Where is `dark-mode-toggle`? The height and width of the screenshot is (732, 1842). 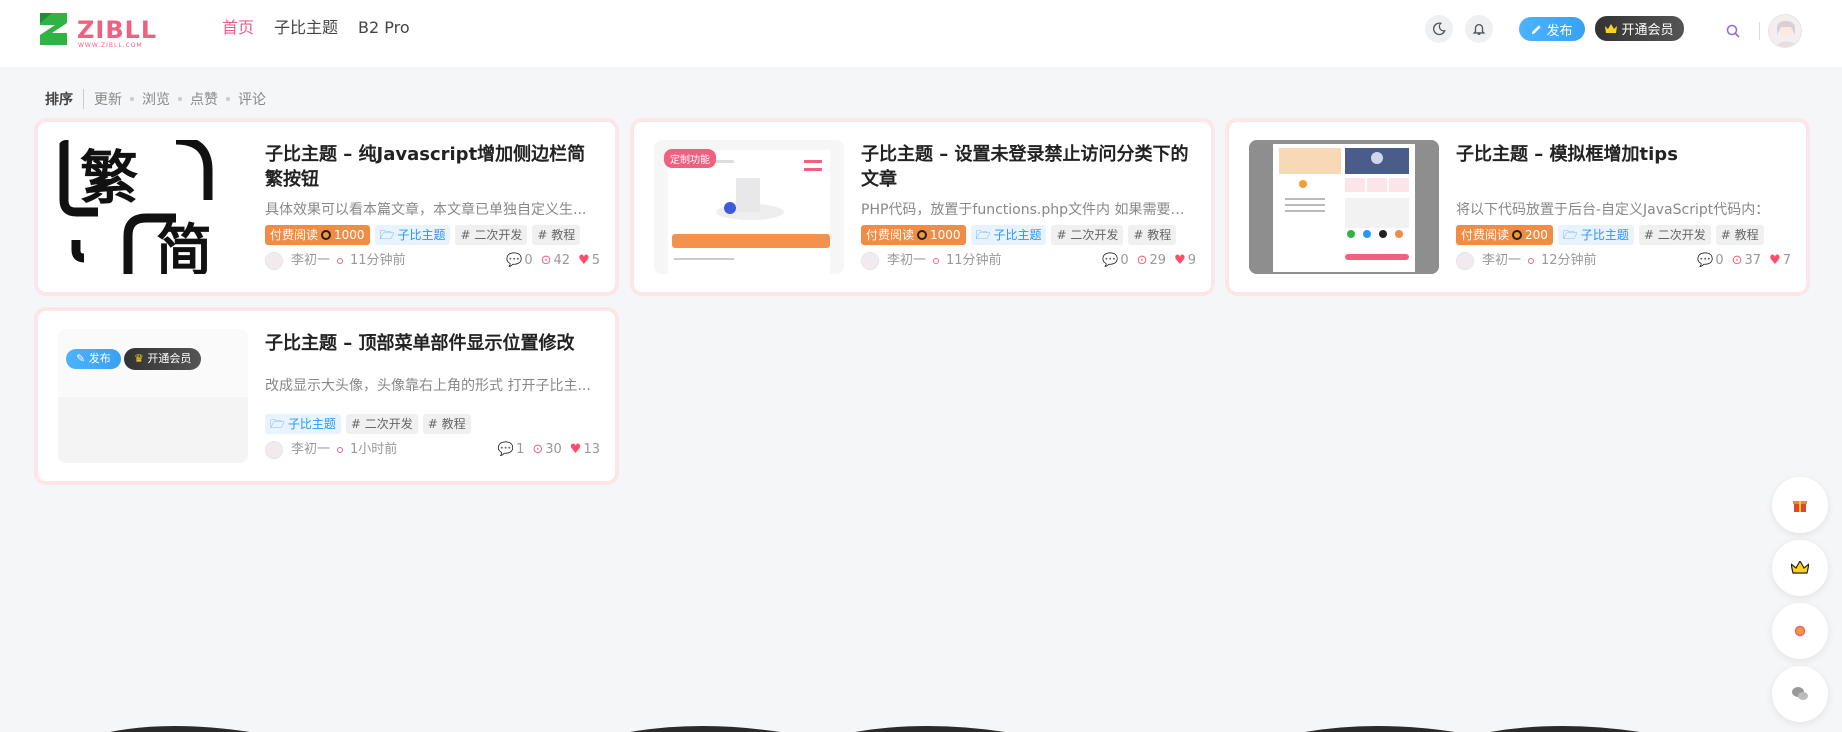 dark-mode-toggle is located at coordinates (1439, 29).